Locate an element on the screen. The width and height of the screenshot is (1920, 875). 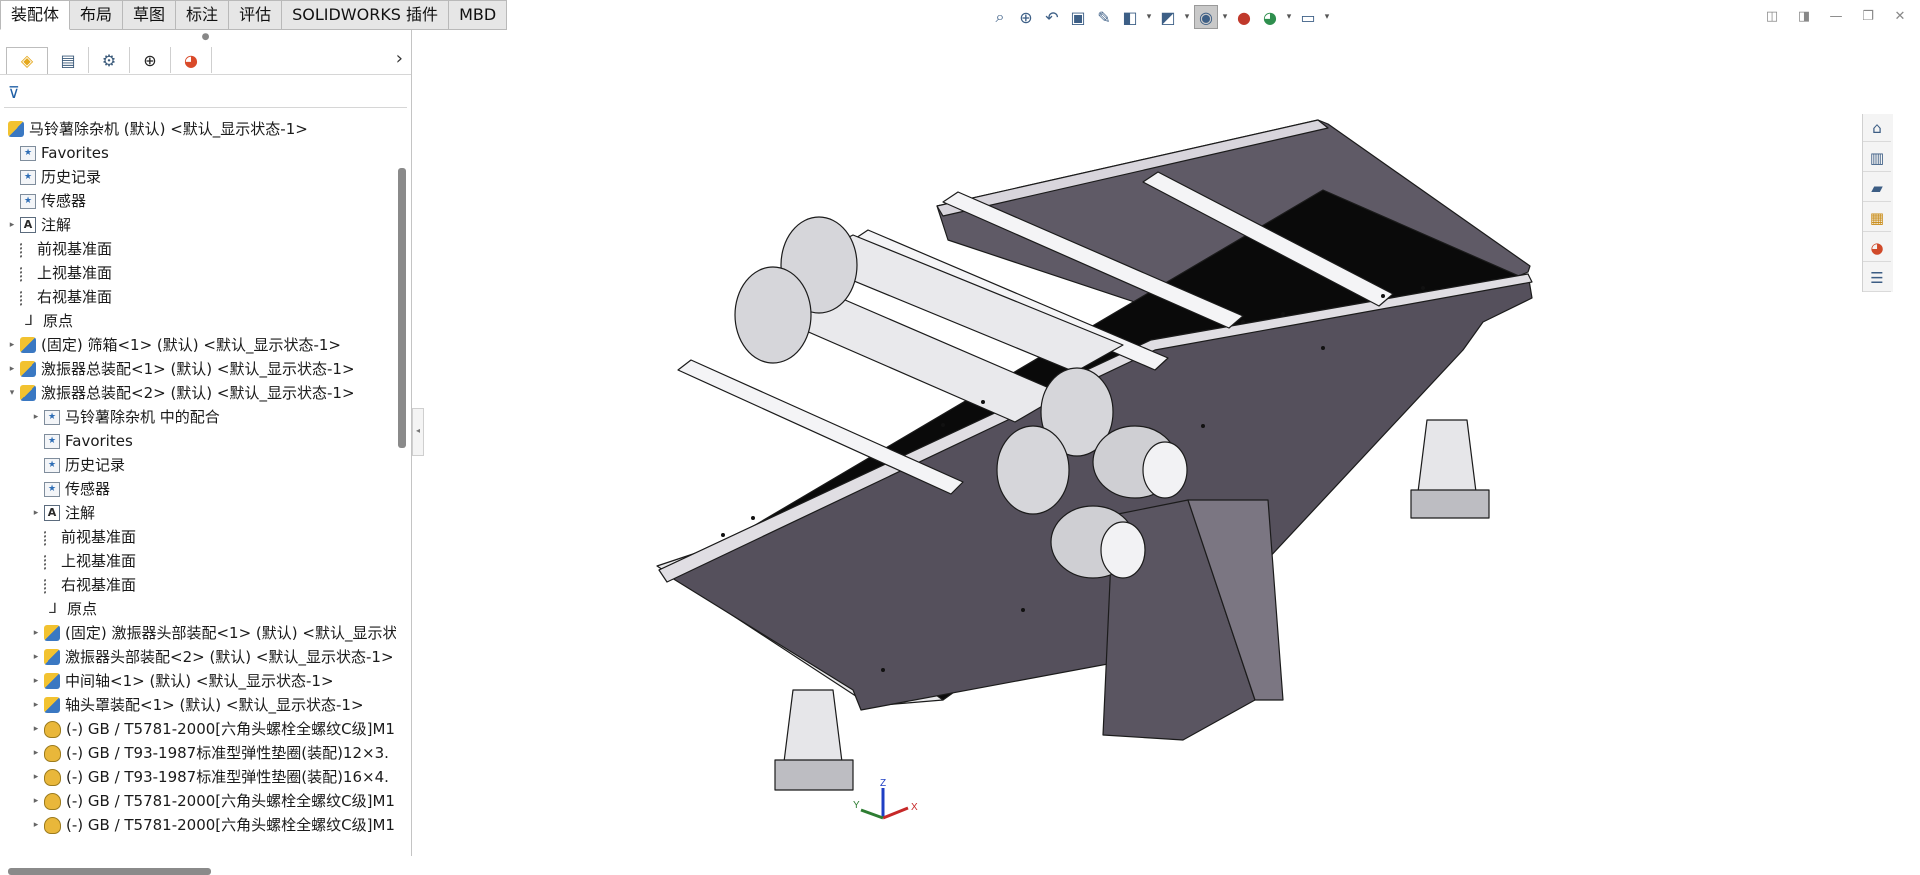
configurationmanager-icon: ⚙ is located at coordinates (109, 60).